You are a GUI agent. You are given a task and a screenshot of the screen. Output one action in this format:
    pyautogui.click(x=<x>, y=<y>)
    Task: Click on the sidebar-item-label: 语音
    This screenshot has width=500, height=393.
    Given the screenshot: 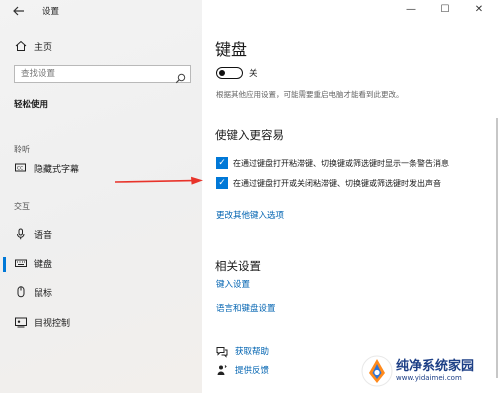 What is the action you would take?
    pyautogui.click(x=43, y=236)
    